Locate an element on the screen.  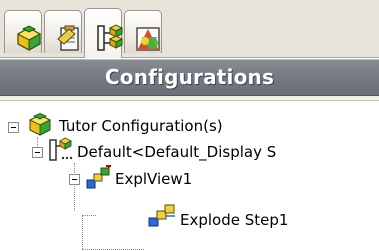
tab-configuration-manager is located at coordinates (103, 33).